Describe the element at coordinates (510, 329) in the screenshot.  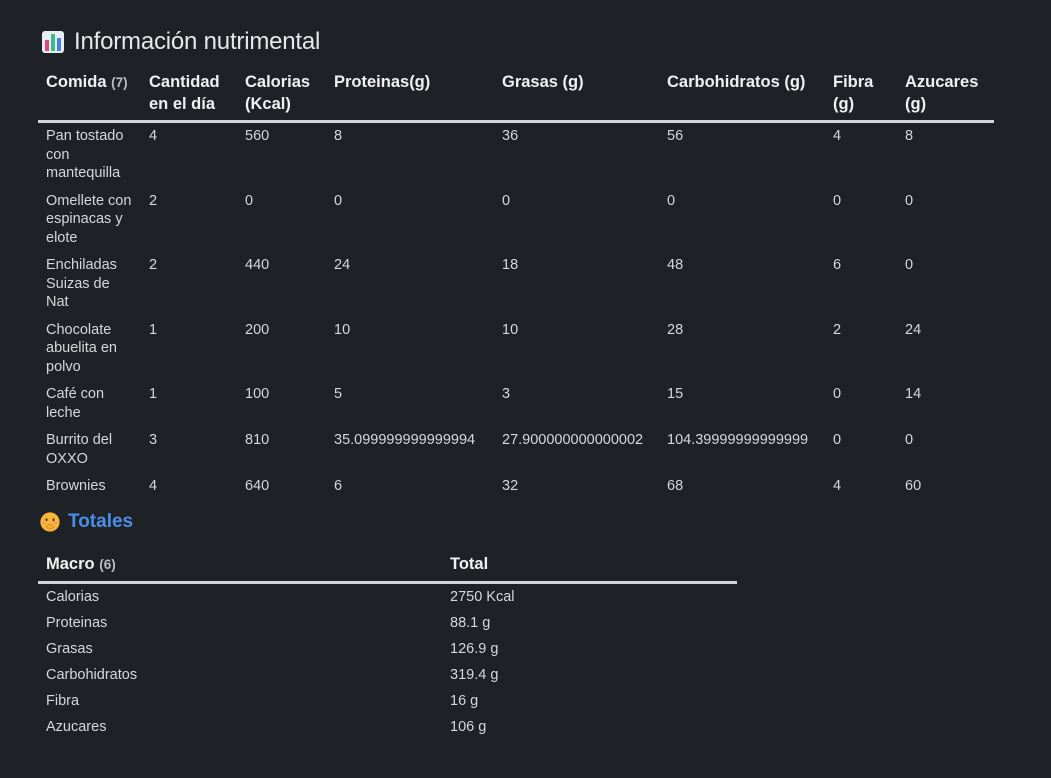
I see `cell-grasas: 10` at that location.